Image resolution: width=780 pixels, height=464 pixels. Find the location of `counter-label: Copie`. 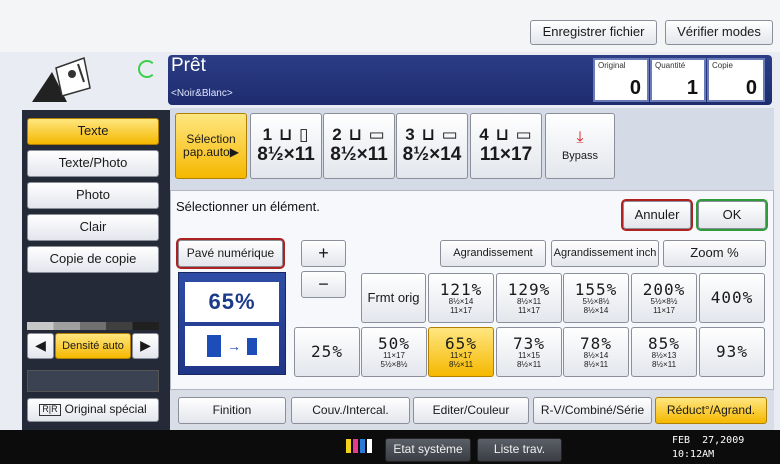

counter-label: Copie is located at coordinates (722, 65).